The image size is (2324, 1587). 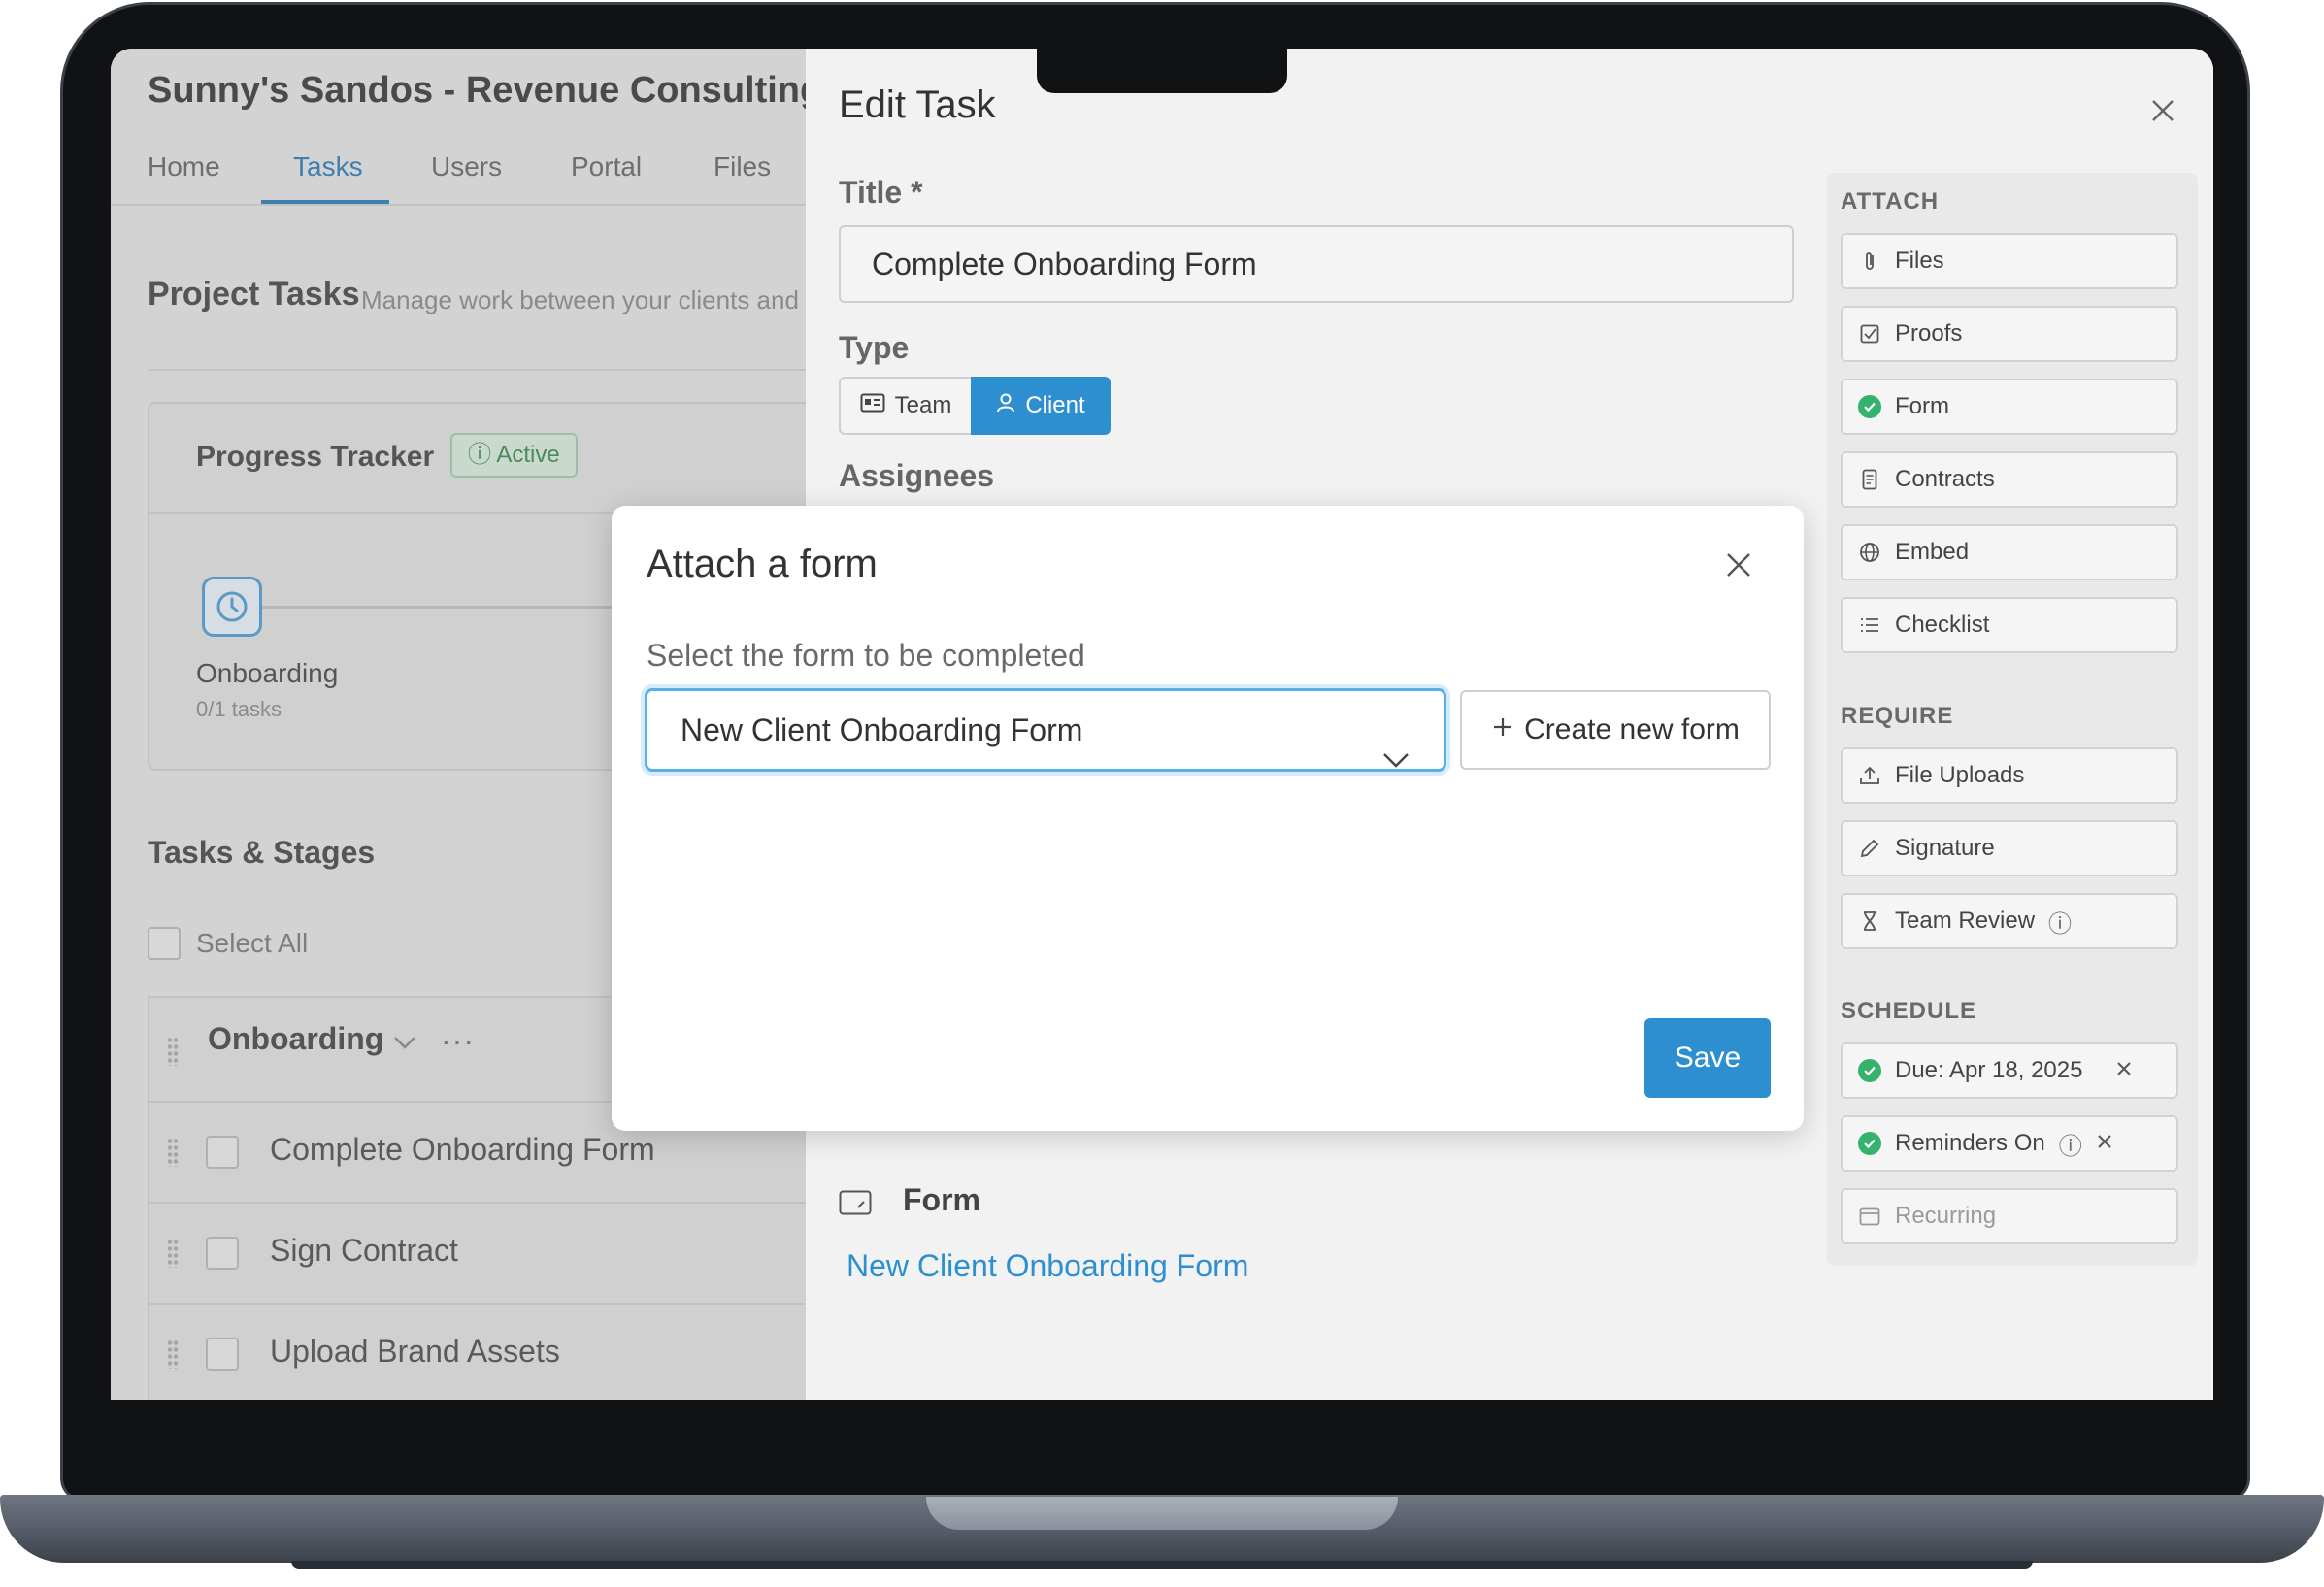 I want to click on require-team-review-button: Team Review ⓘ, so click(x=2009, y=921).